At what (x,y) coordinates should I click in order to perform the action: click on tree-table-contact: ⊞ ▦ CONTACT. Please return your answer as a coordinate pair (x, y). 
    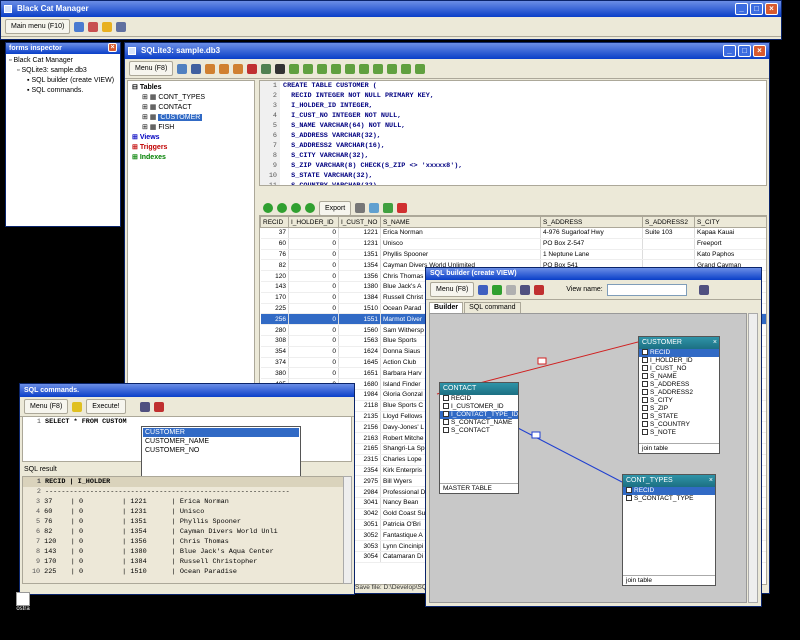
    Looking at the image, I should click on (191, 108).